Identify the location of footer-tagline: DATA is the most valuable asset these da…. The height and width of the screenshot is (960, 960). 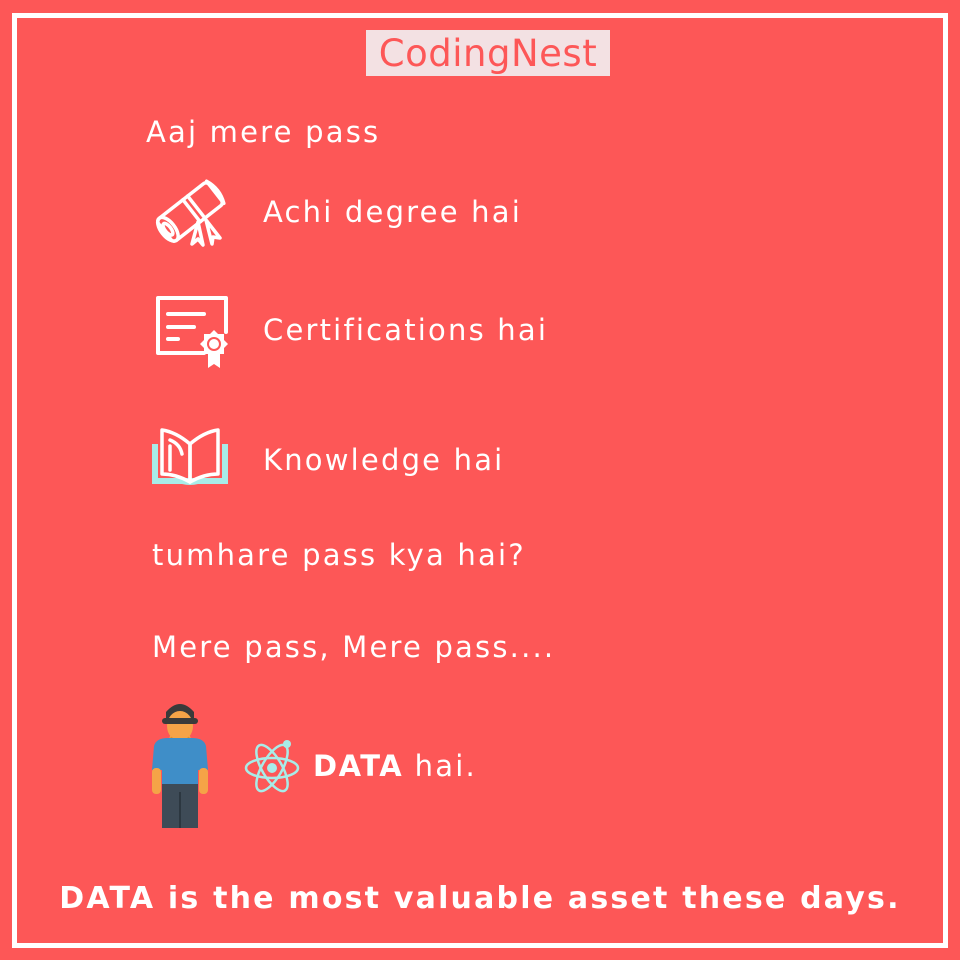
(480, 898).